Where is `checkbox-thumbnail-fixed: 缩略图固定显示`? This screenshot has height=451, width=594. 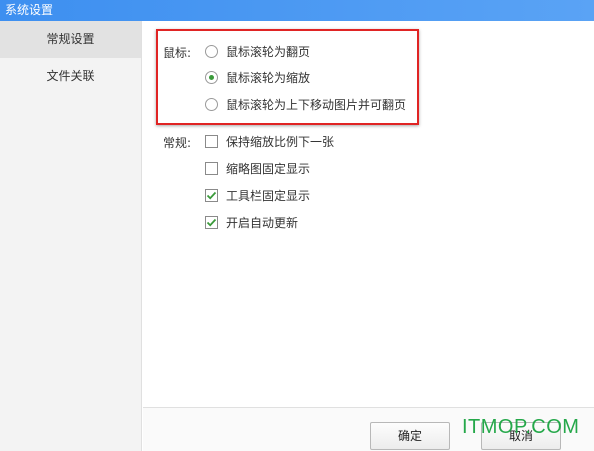
checkbox-thumbnail-fixed: 缩略图固定显示 is located at coordinates (257, 168).